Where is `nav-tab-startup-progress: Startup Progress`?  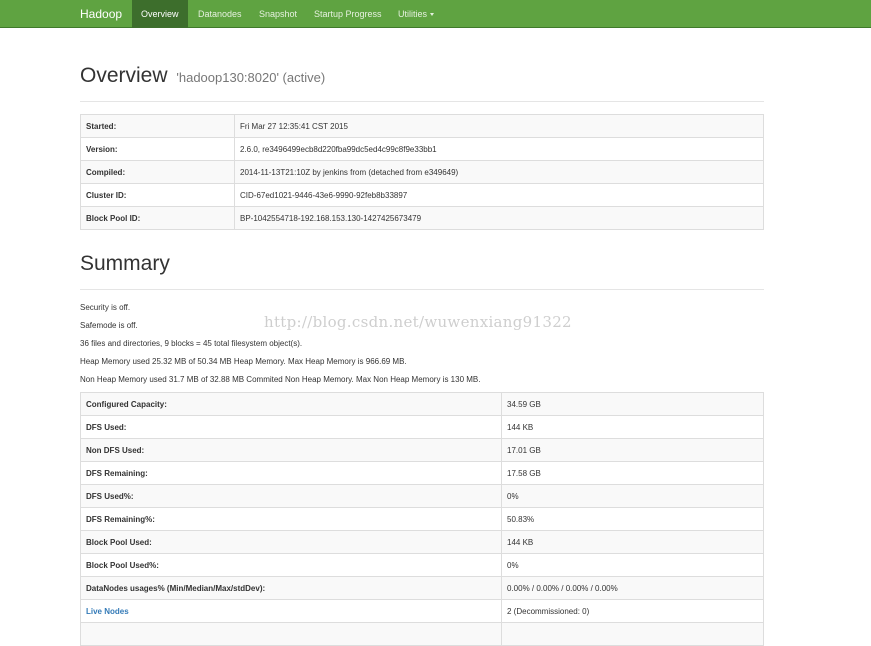
nav-tab-startup-progress: Startup Progress is located at coordinates (348, 14).